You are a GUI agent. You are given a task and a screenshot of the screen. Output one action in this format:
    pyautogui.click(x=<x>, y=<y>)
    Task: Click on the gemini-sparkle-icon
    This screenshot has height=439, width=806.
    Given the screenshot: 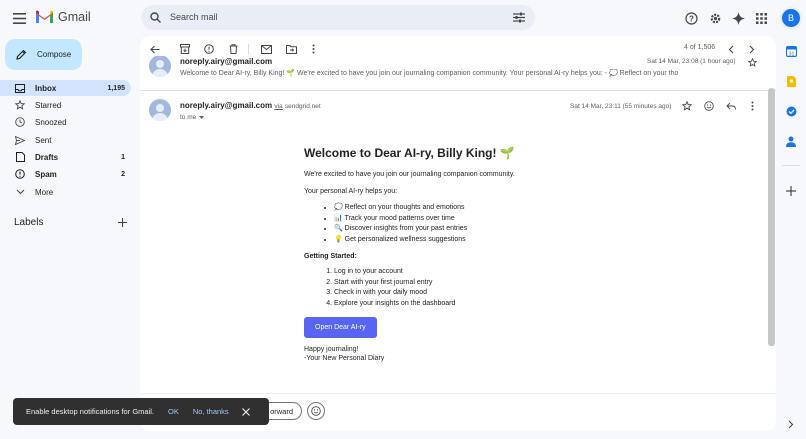 What is the action you would take?
    pyautogui.click(x=738, y=18)
    